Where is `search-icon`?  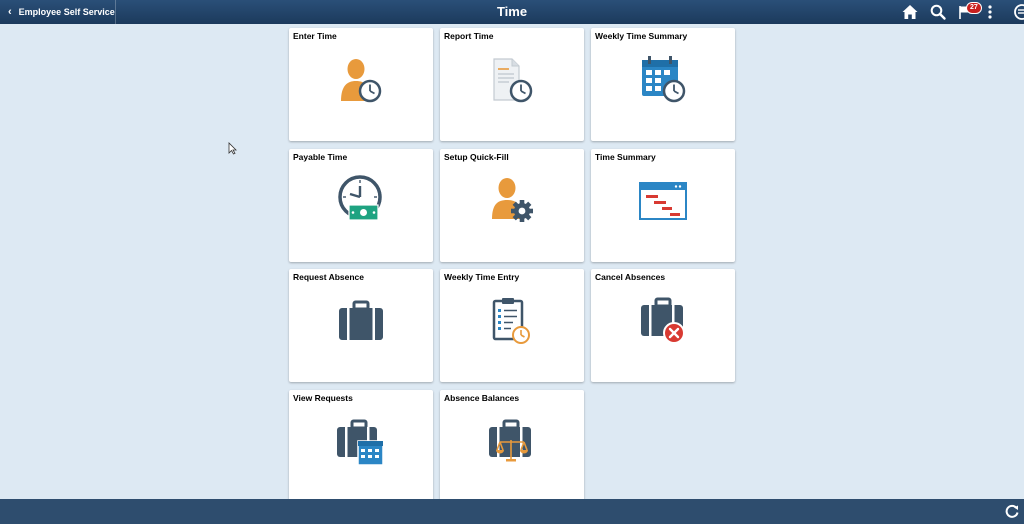 search-icon is located at coordinates (938, 12).